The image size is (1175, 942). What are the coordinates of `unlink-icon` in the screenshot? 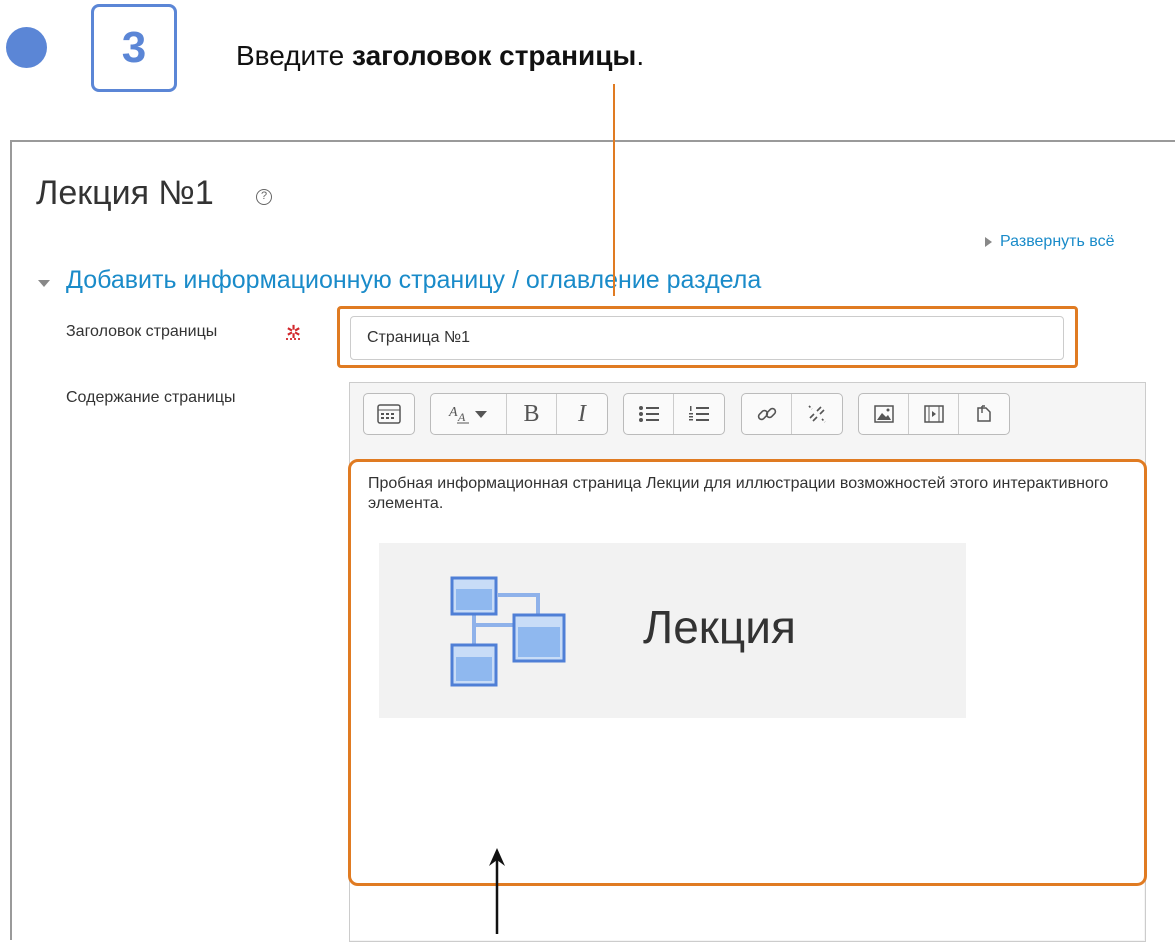 It's located at (817, 414).